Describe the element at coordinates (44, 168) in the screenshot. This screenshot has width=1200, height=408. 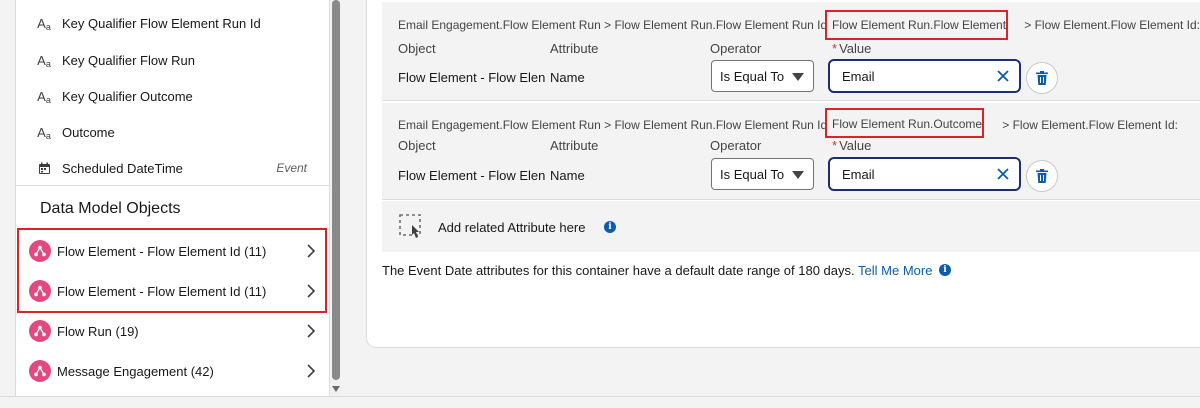
I see `calendar-icon` at that location.